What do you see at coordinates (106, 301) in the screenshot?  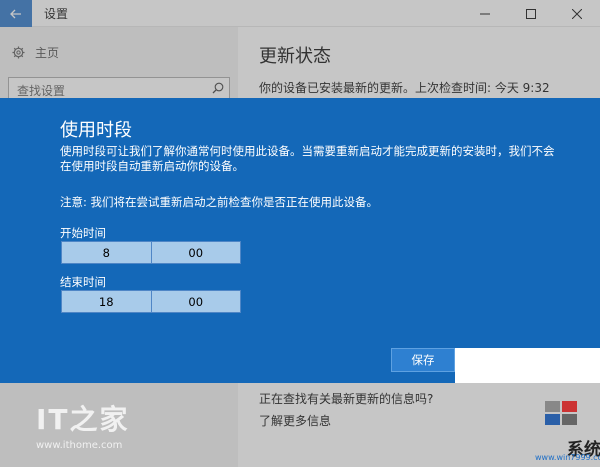 I see `end-hour-field: 18` at bounding box center [106, 301].